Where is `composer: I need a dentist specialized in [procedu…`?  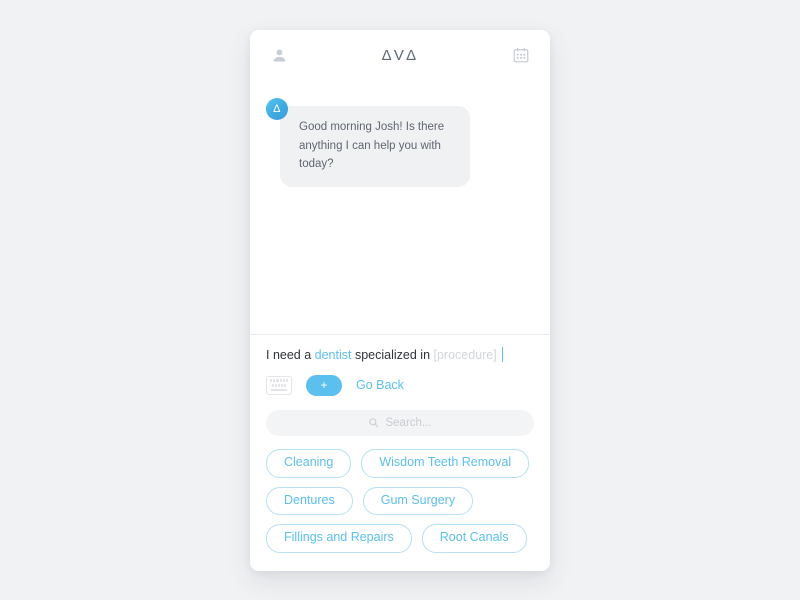 composer: I need a dentist specialized in [procedu… is located at coordinates (400, 452).